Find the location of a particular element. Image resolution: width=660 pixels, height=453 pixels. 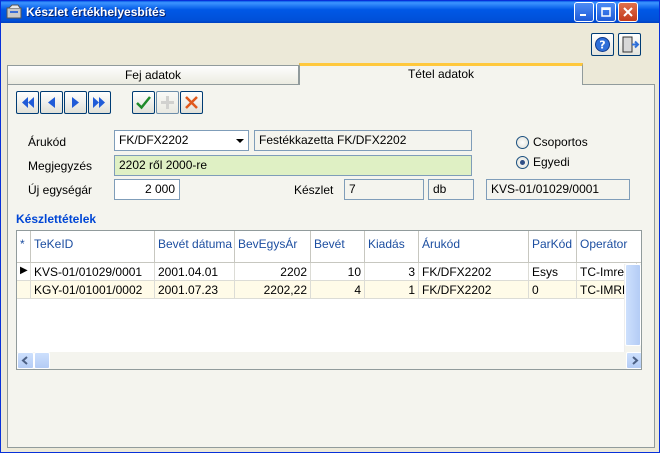

arrow-left-icon is located at coordinates (24, 360).